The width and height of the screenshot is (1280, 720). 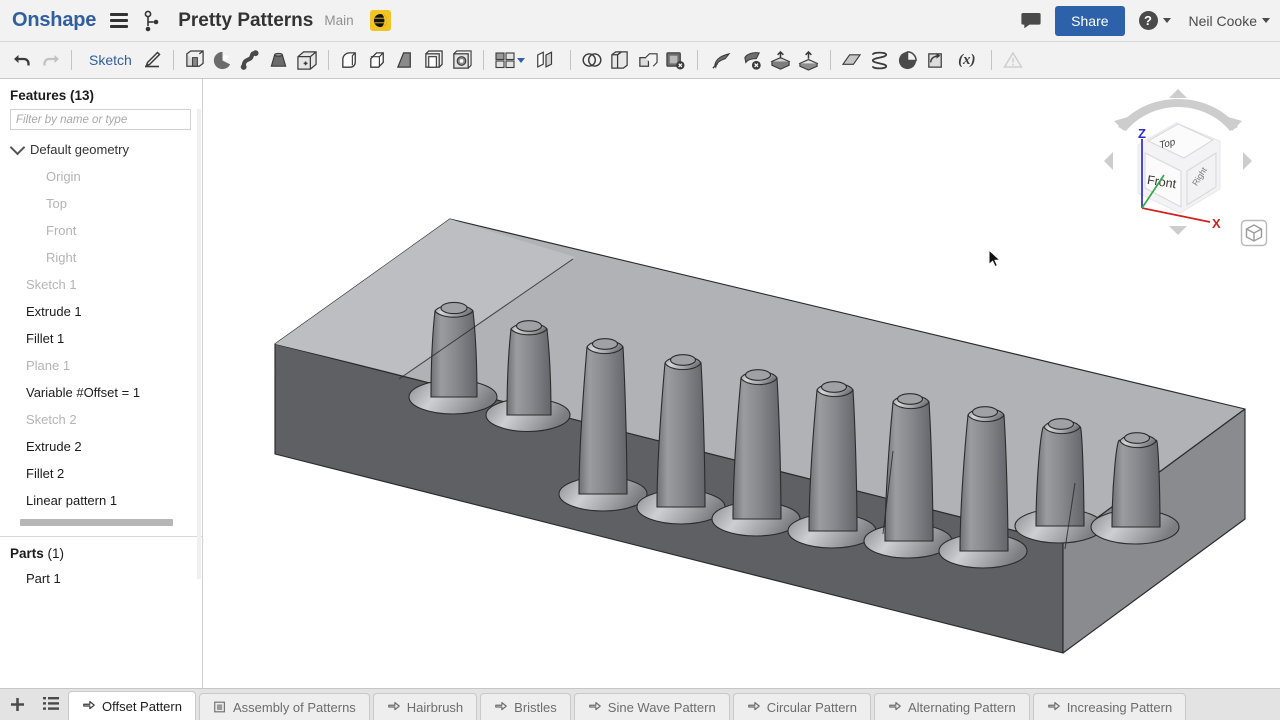 What do you see at coordinates (307, 60) in the screenshot?
I see `thicken-icon` at bounding box center [307, 60].